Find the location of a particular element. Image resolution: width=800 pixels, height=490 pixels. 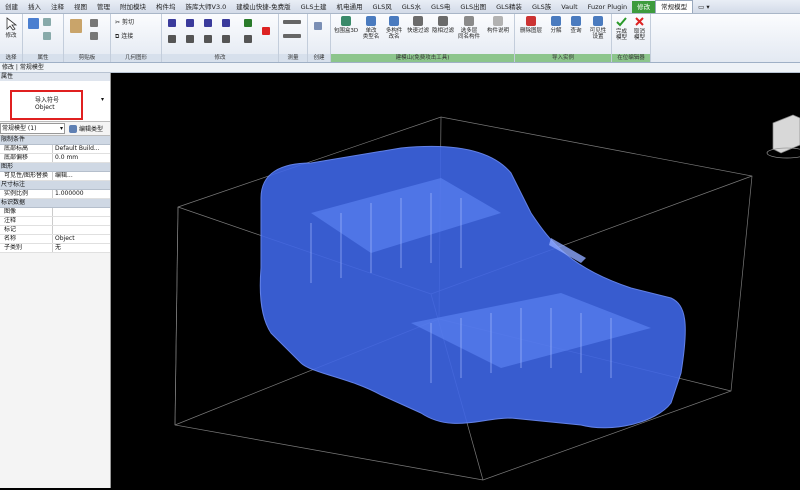

modify-button: 修改 is located at coordinates (11, 28).